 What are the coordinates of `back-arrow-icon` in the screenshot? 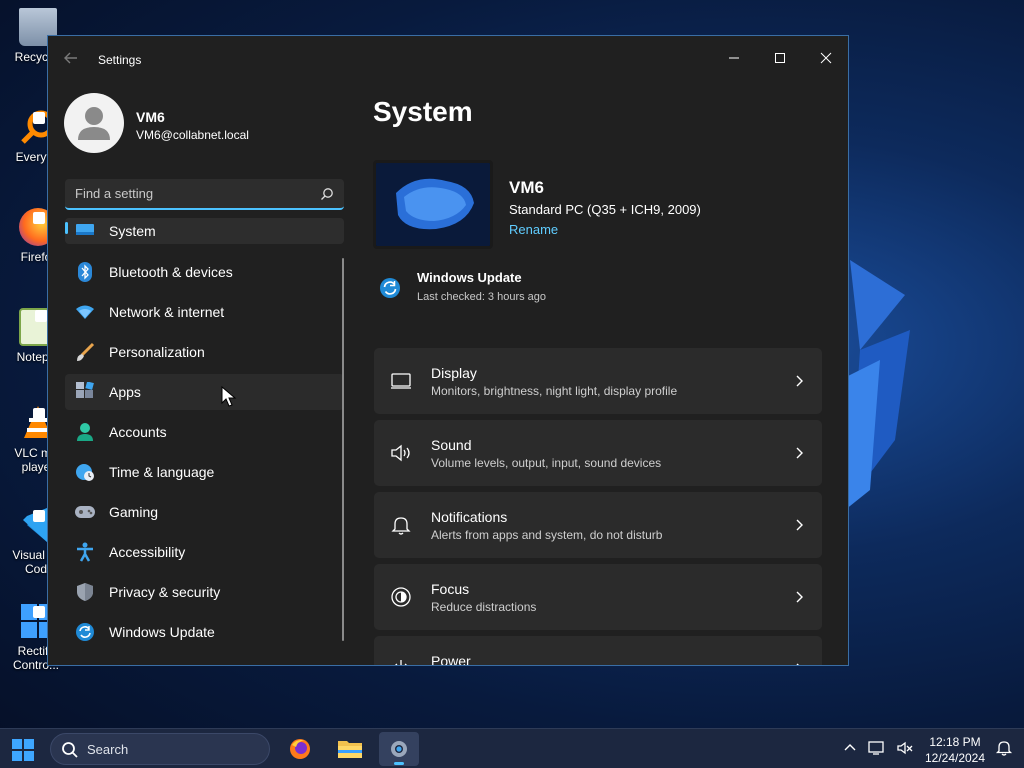 It's located at (73, 60).